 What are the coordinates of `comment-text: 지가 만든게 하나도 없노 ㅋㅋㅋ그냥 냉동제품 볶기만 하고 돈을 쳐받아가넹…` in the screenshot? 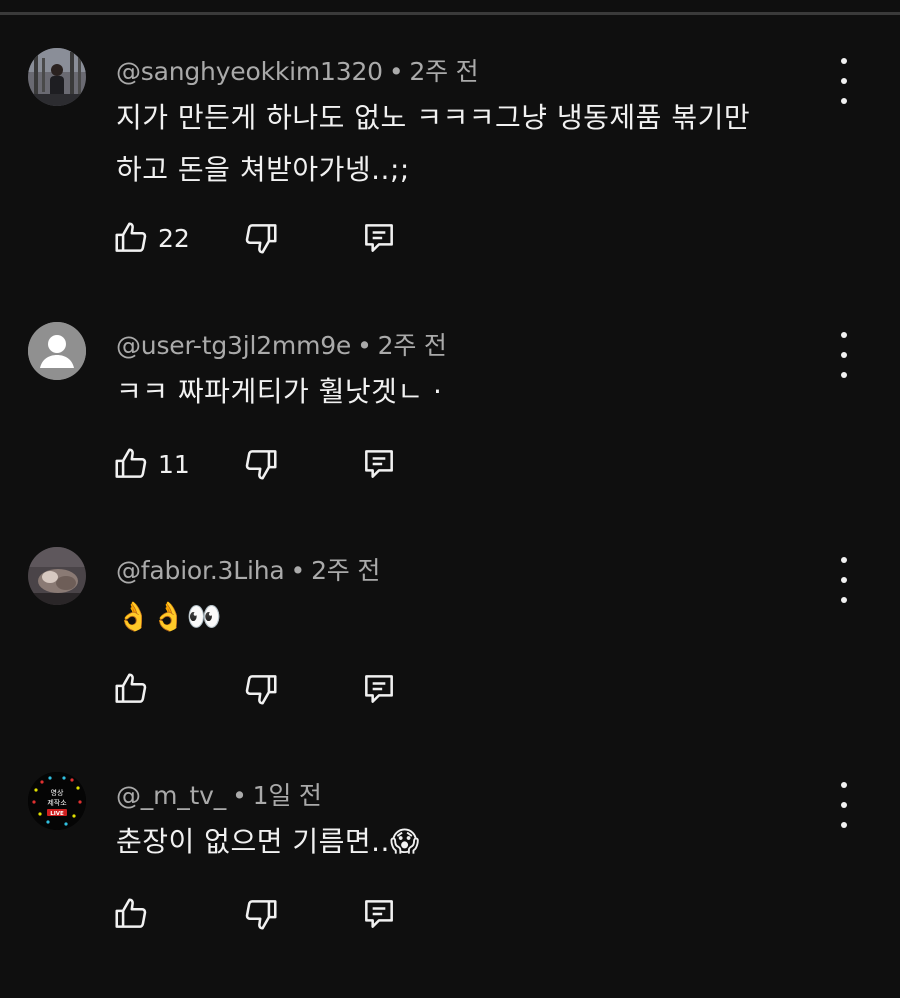 It's located at (466, 144).